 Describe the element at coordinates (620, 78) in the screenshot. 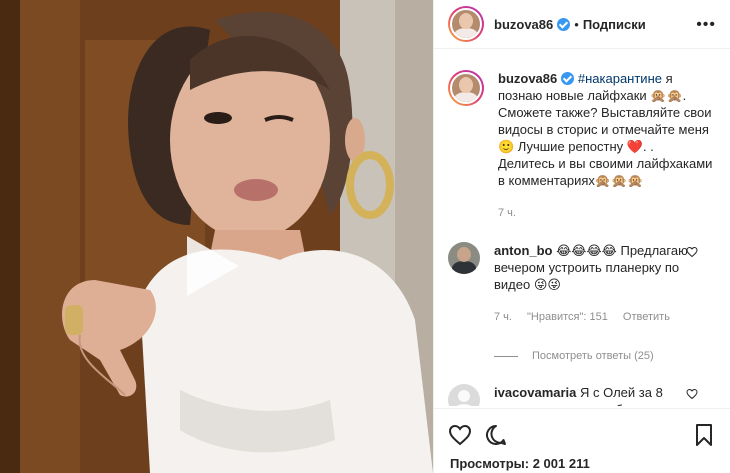

I see `caption-hashtag: #накарантине` at that location.